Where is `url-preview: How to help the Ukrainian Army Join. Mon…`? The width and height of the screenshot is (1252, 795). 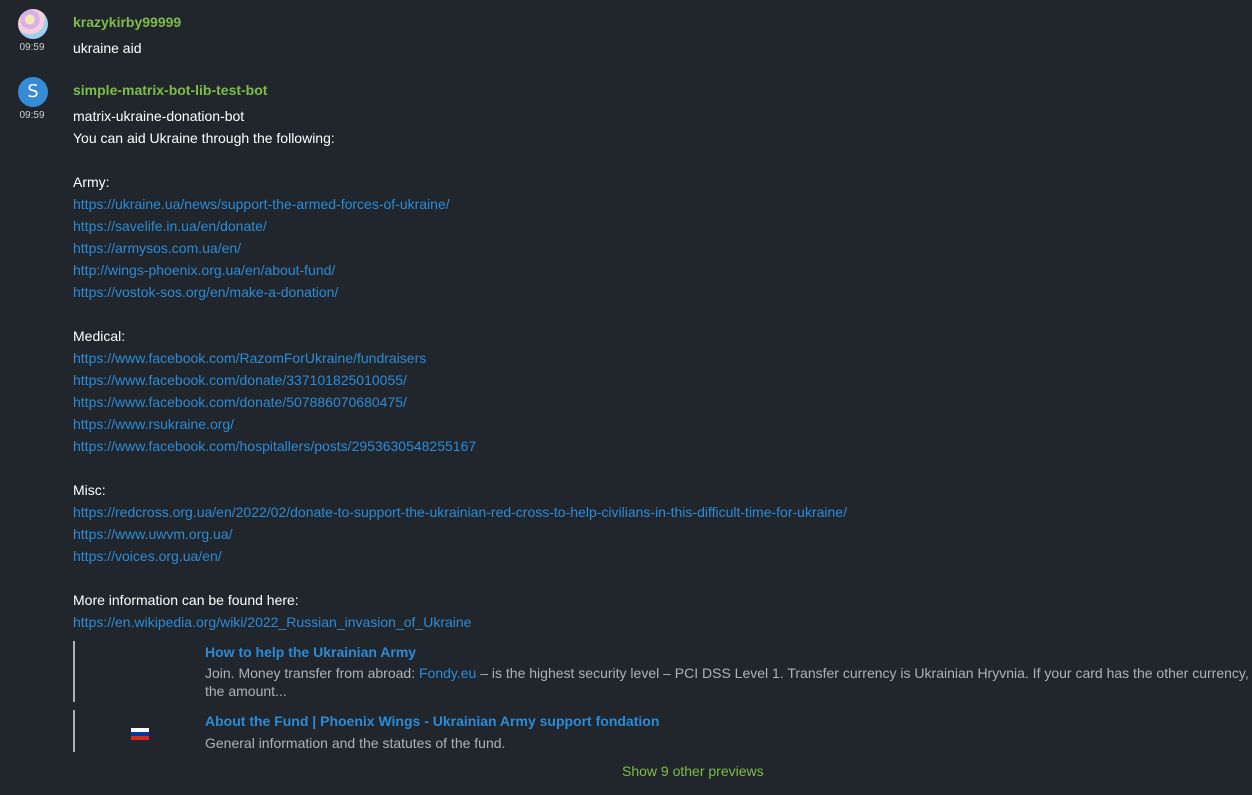 url-preview: How to help the Ukrainian Army Join. Mon… is located at coordinates (661, 671).